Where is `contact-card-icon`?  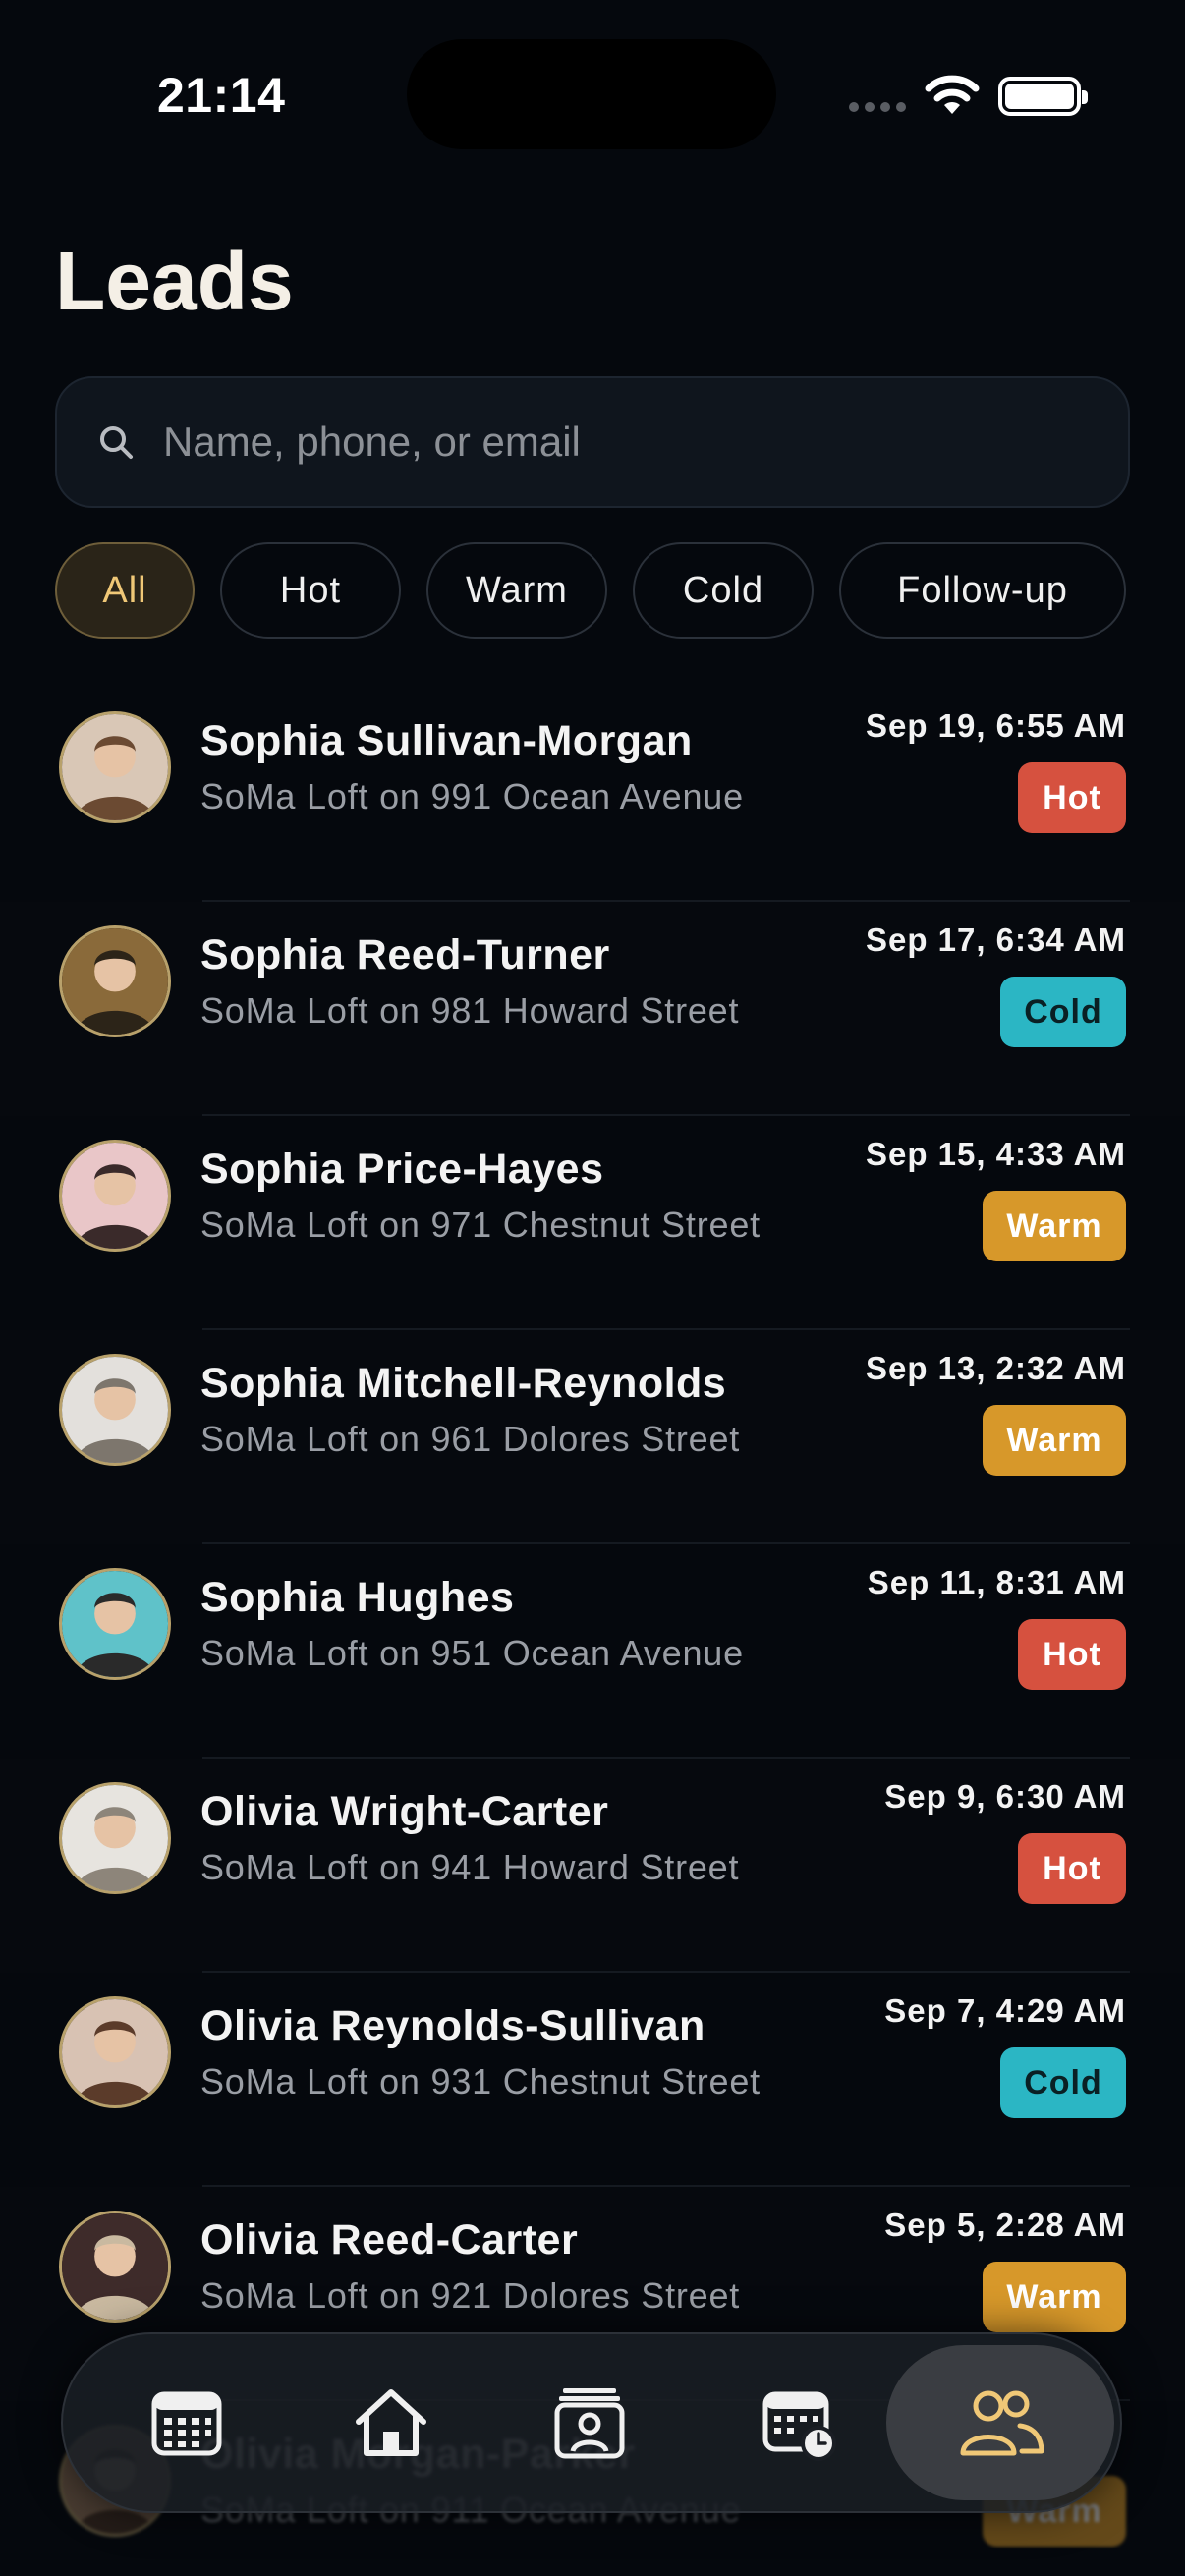 contact-card-icon is located at coordinates (590, 2423).